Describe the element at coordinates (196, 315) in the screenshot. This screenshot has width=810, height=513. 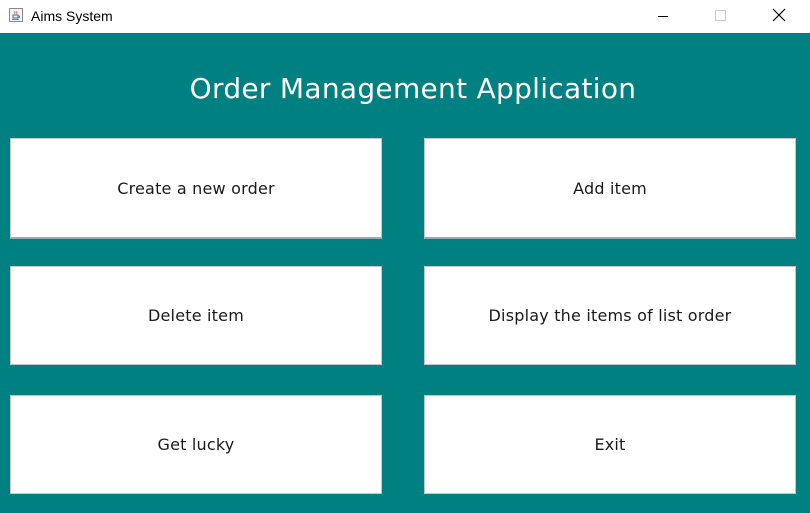
I see `delete-item-button: Delete item` at that location.